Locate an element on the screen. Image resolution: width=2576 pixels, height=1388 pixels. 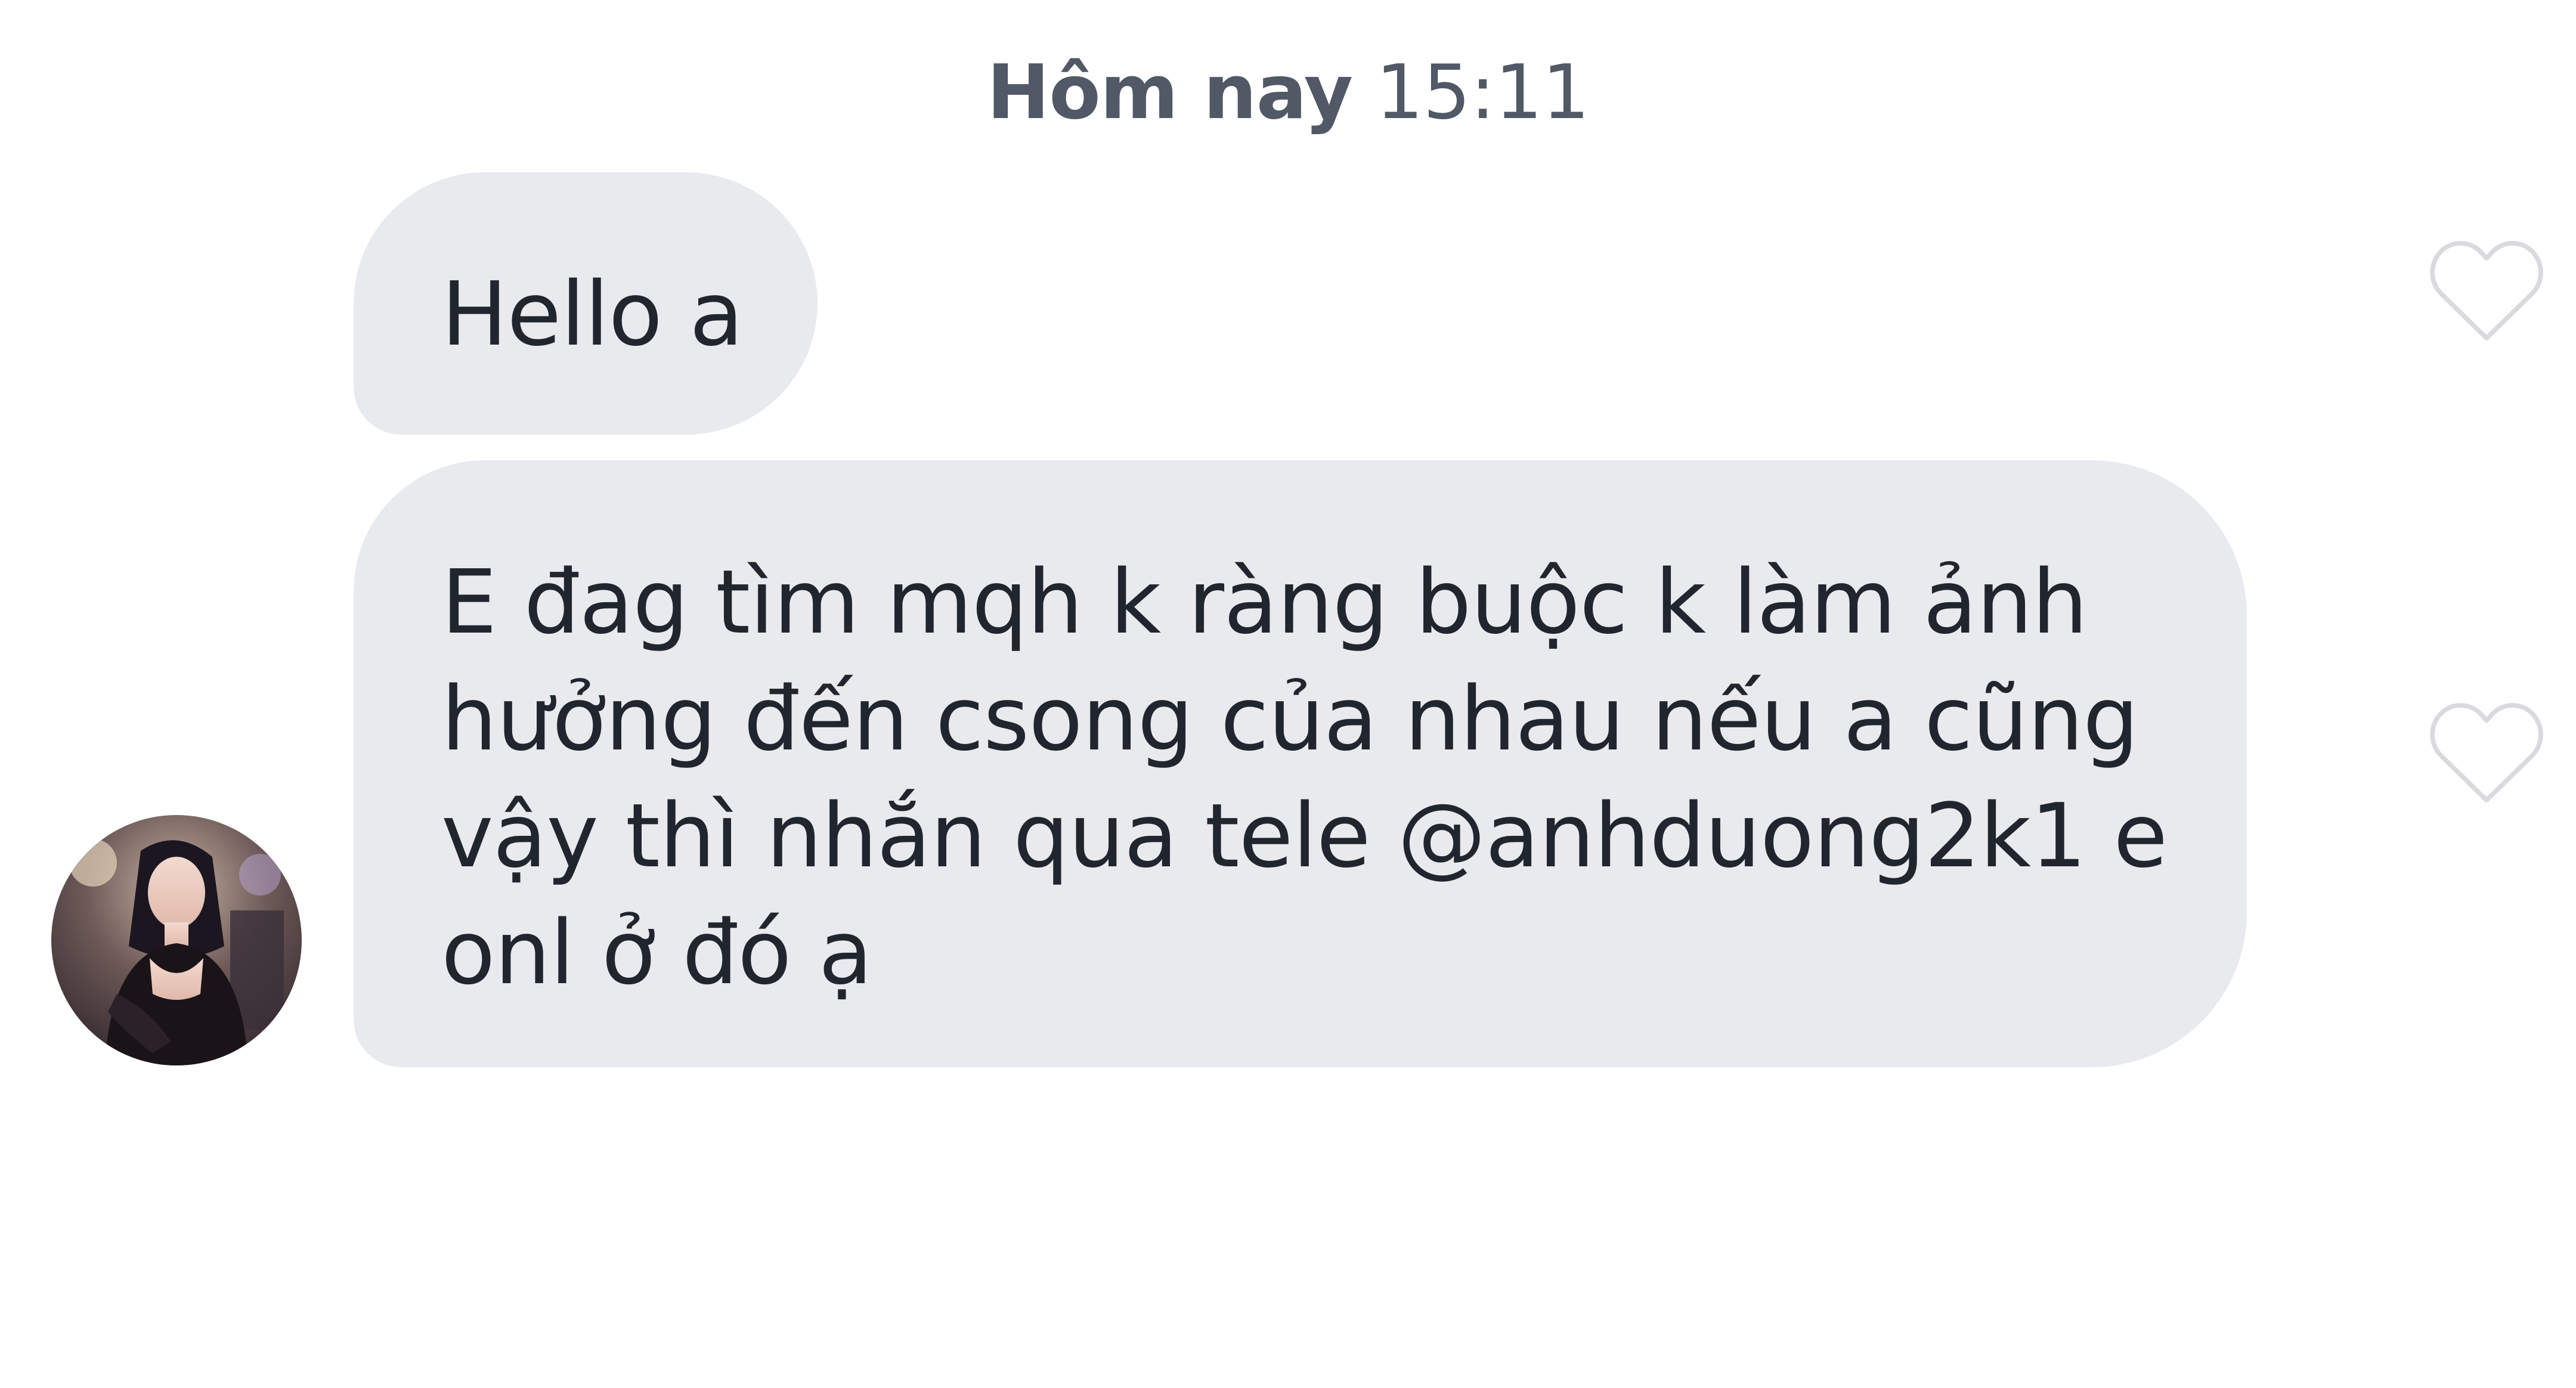
timestamp-time: 15:11 is located at coordinates (1483, 92).